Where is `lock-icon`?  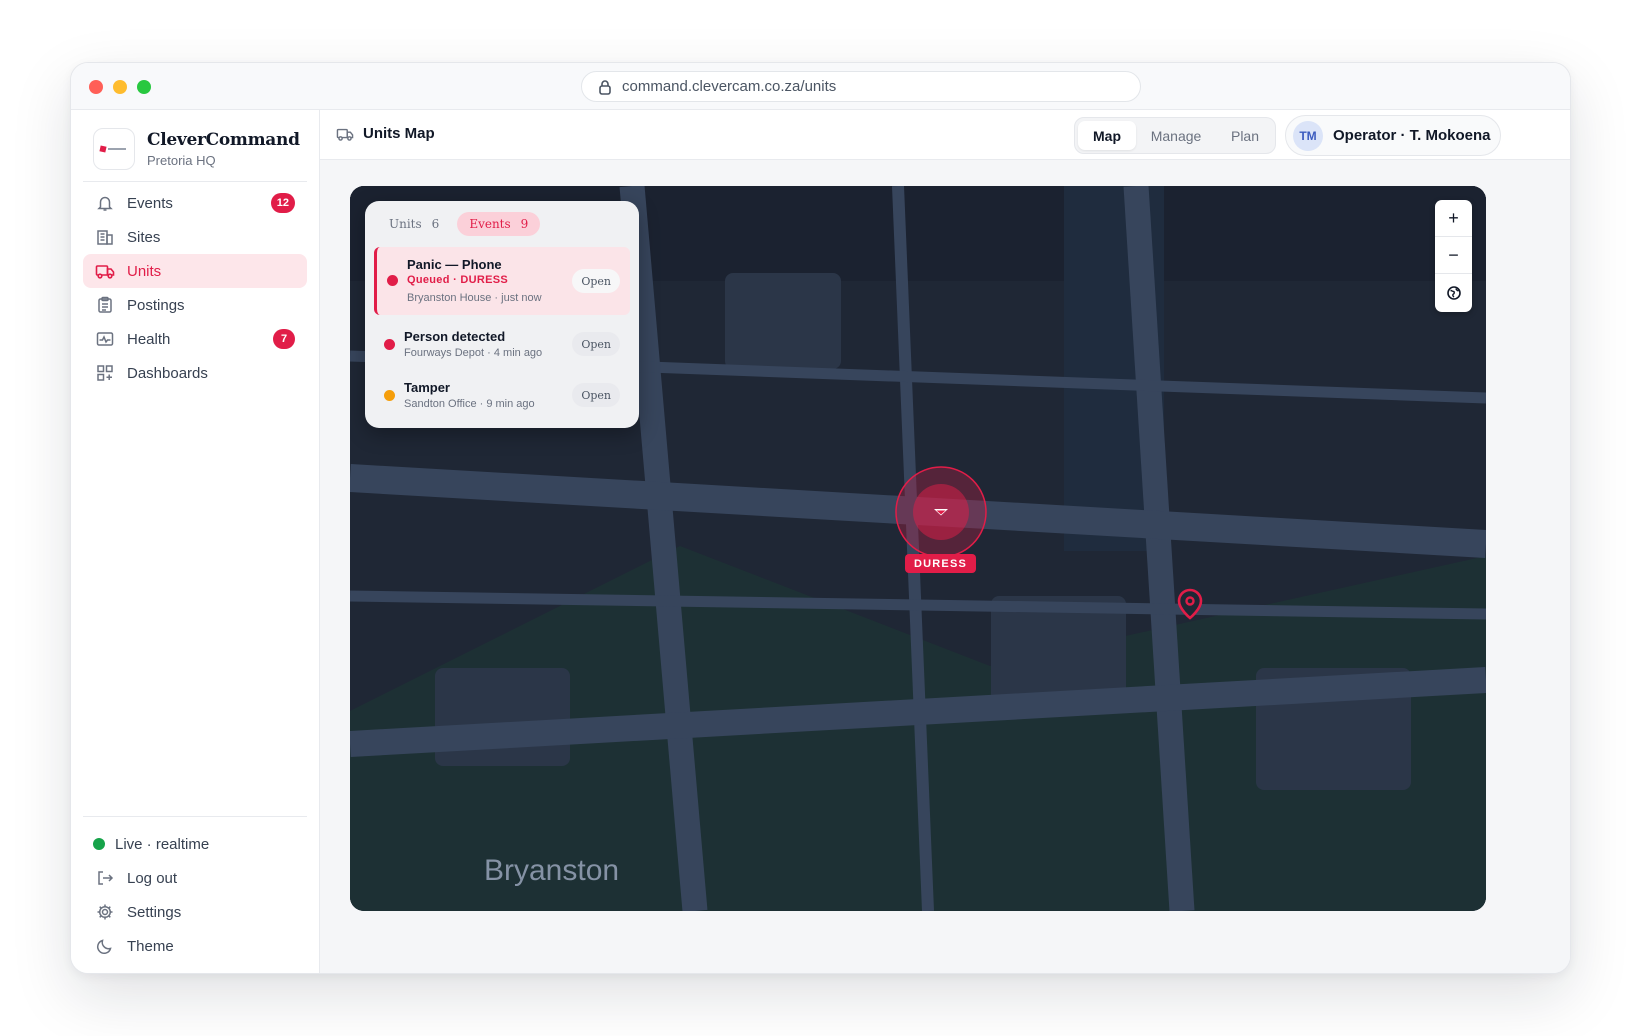 lock-icon is located at coordinates (605, 87).